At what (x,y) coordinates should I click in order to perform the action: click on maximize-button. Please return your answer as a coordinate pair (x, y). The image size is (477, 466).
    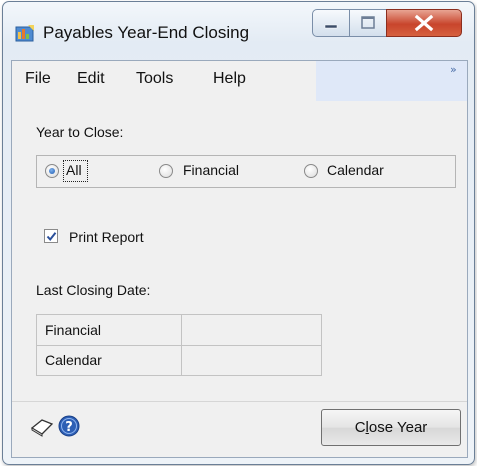
    Looking at the image, I should click on (368, 23).